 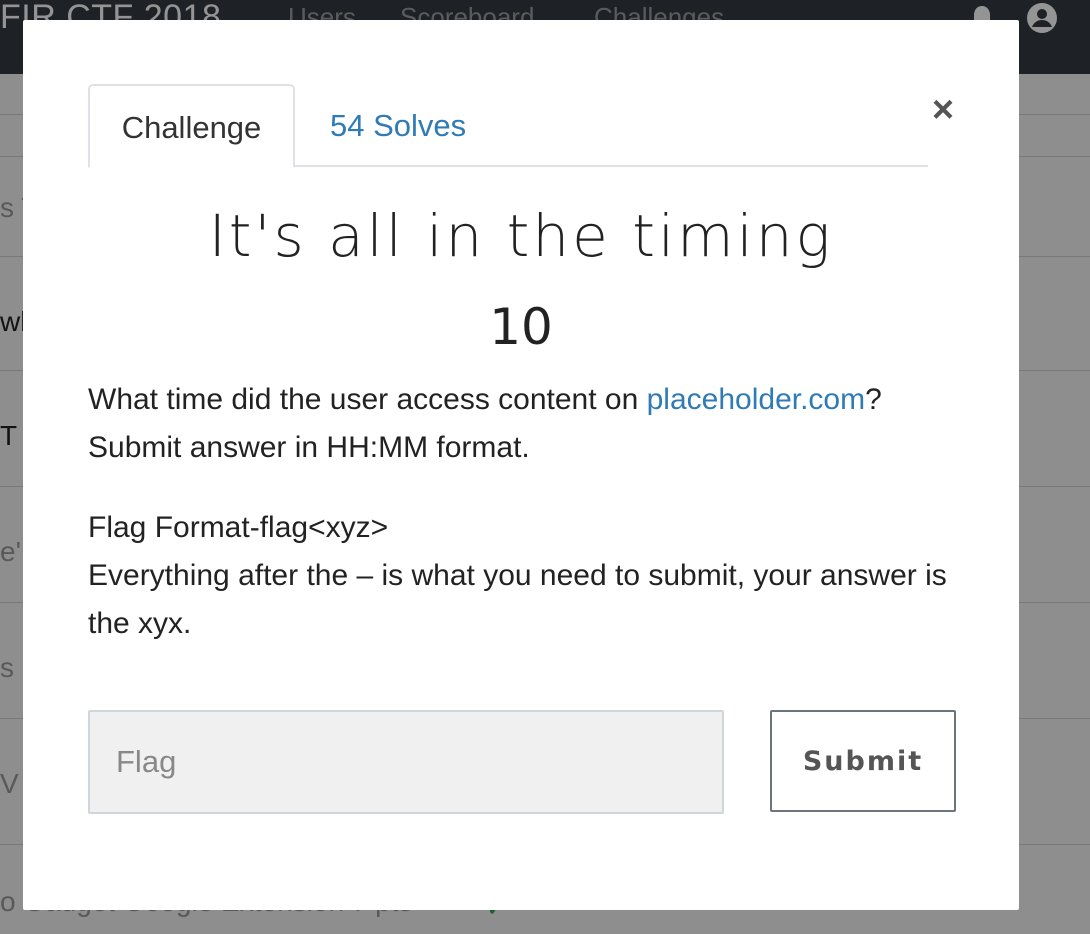 I want to click on tab-challenge: Challenge, so click(x=191, y=126).